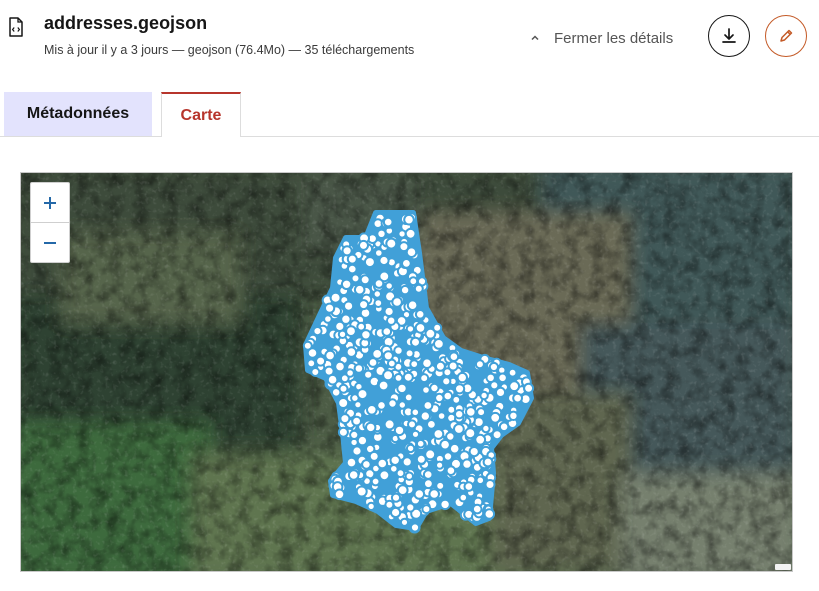 This screenshot has width=819, height=591. Describe the element at coordinates (786, 36) in the screenshot. I see `edit-button` at that location.